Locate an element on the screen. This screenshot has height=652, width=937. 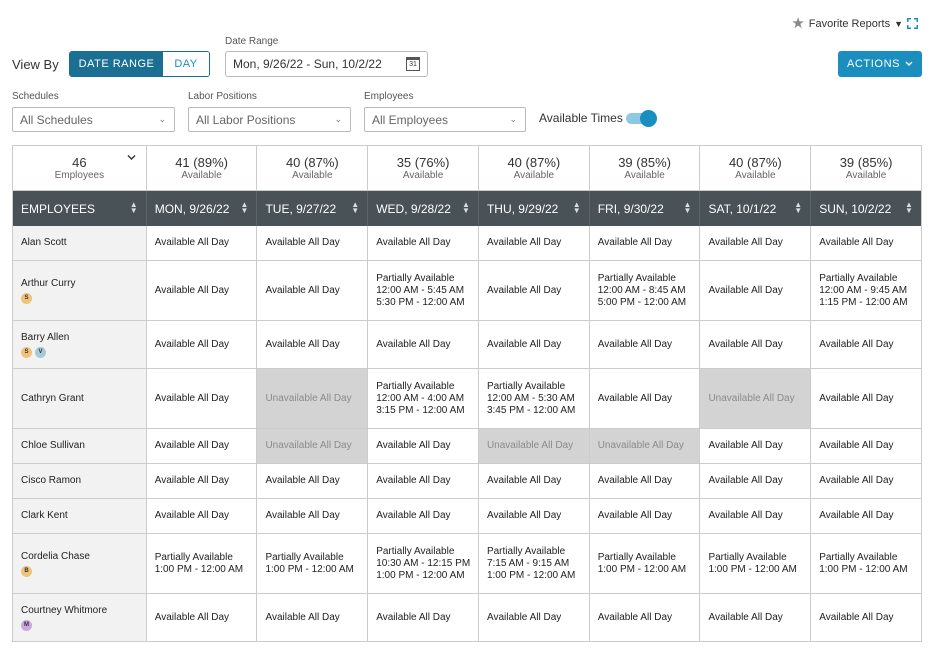
available-times-toggle is located at coordinates (641, 118).